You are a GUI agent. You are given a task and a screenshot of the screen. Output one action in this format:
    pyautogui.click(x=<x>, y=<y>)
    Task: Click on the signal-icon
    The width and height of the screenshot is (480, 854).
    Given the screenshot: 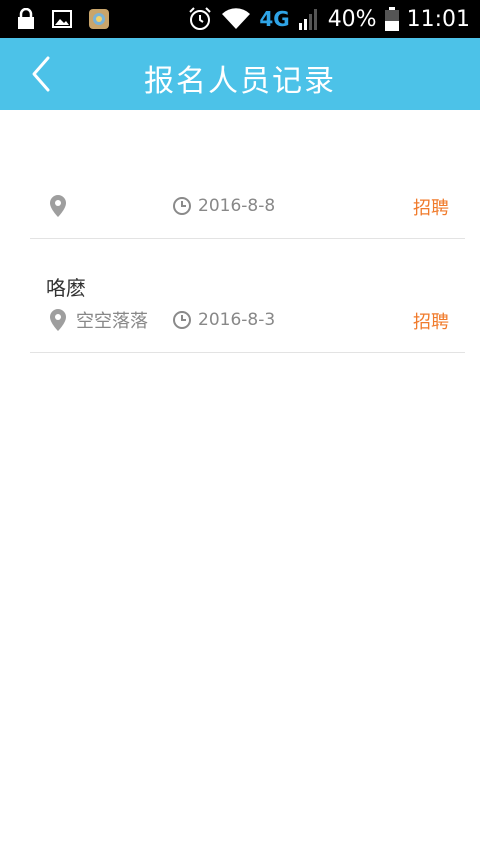 What is the action you would take?
    pyautogui.click(x=307, y=19)
    